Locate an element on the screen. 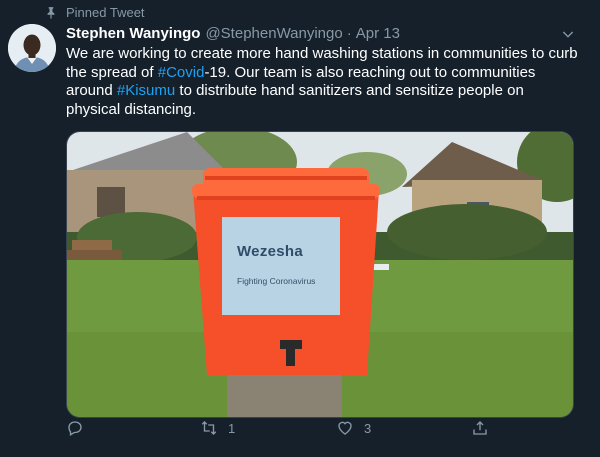 This screenshot has height=457, width=600. tweet-date: Apr 13 is located at coordinates (378, 33).